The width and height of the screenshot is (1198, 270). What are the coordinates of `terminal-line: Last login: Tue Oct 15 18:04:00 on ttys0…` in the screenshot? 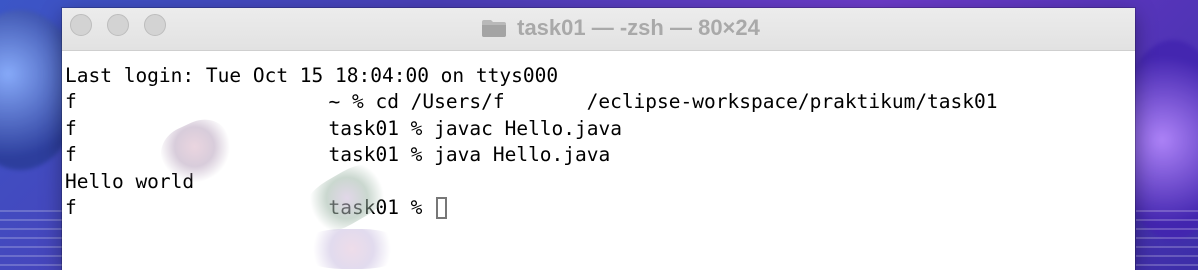 It's located at (600, 76).